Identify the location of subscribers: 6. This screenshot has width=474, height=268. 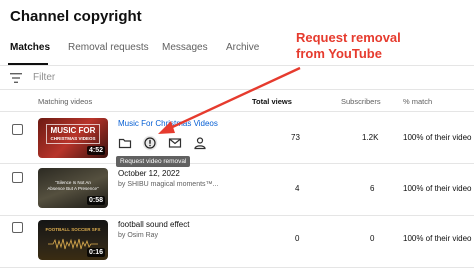
(372, 188).